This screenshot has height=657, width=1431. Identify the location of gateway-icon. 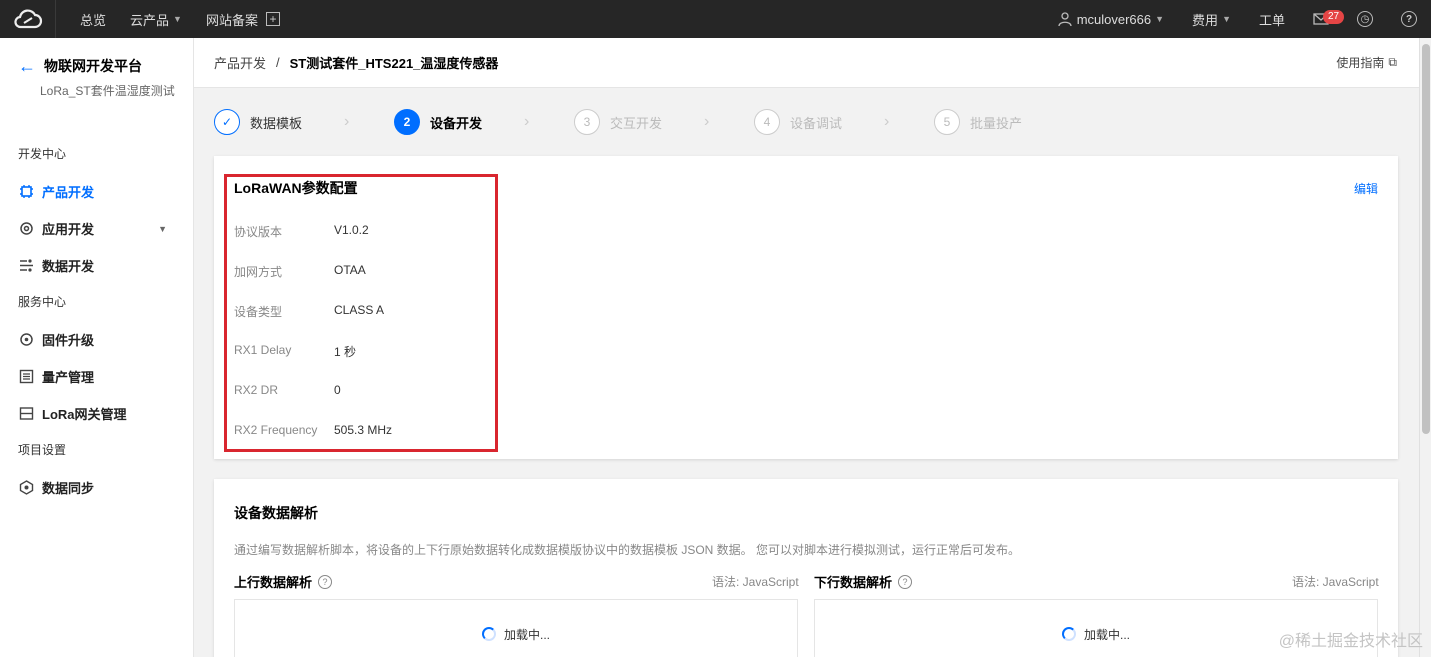
(26, 414).